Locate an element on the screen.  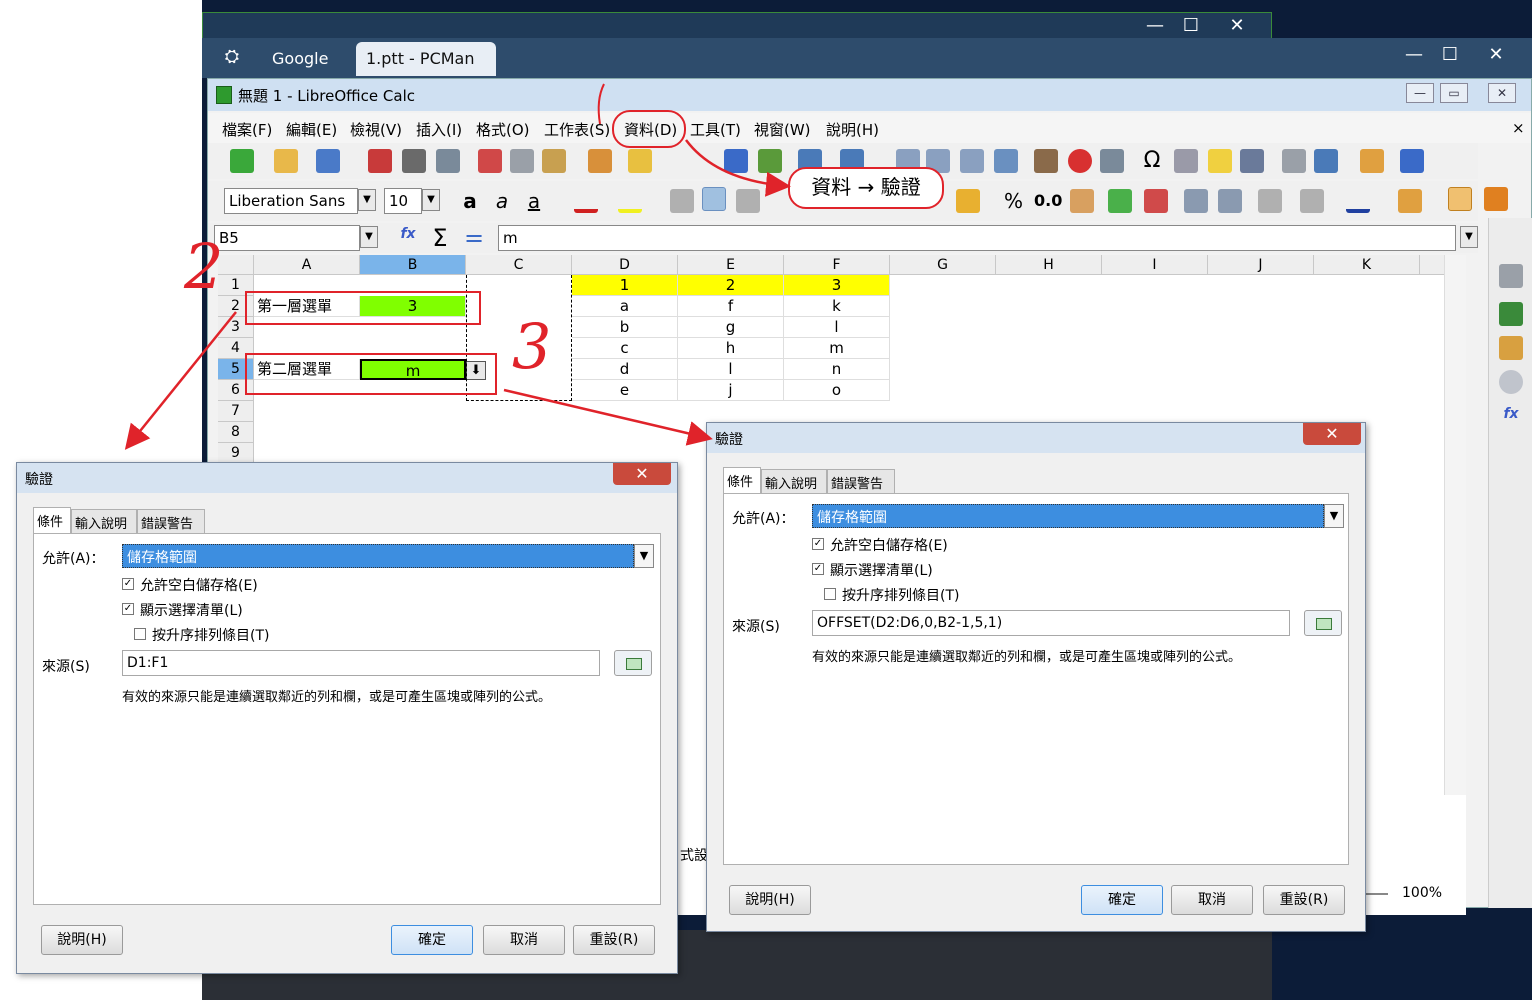
cell-E5: l is located at coordinates (731, 369).